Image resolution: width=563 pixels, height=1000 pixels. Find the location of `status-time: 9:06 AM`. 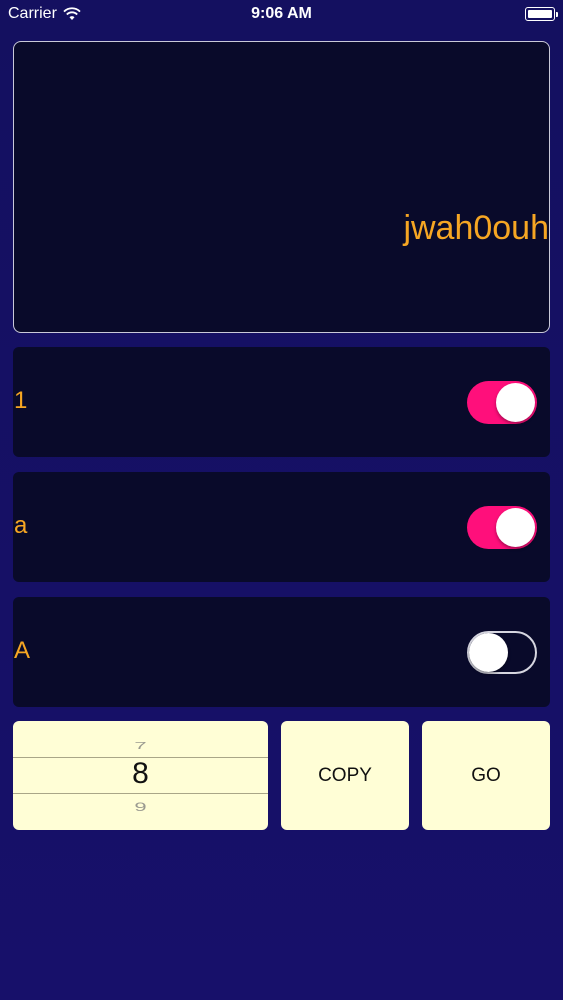

status-time: 9:06 AM is located at coordinates (281, 13).